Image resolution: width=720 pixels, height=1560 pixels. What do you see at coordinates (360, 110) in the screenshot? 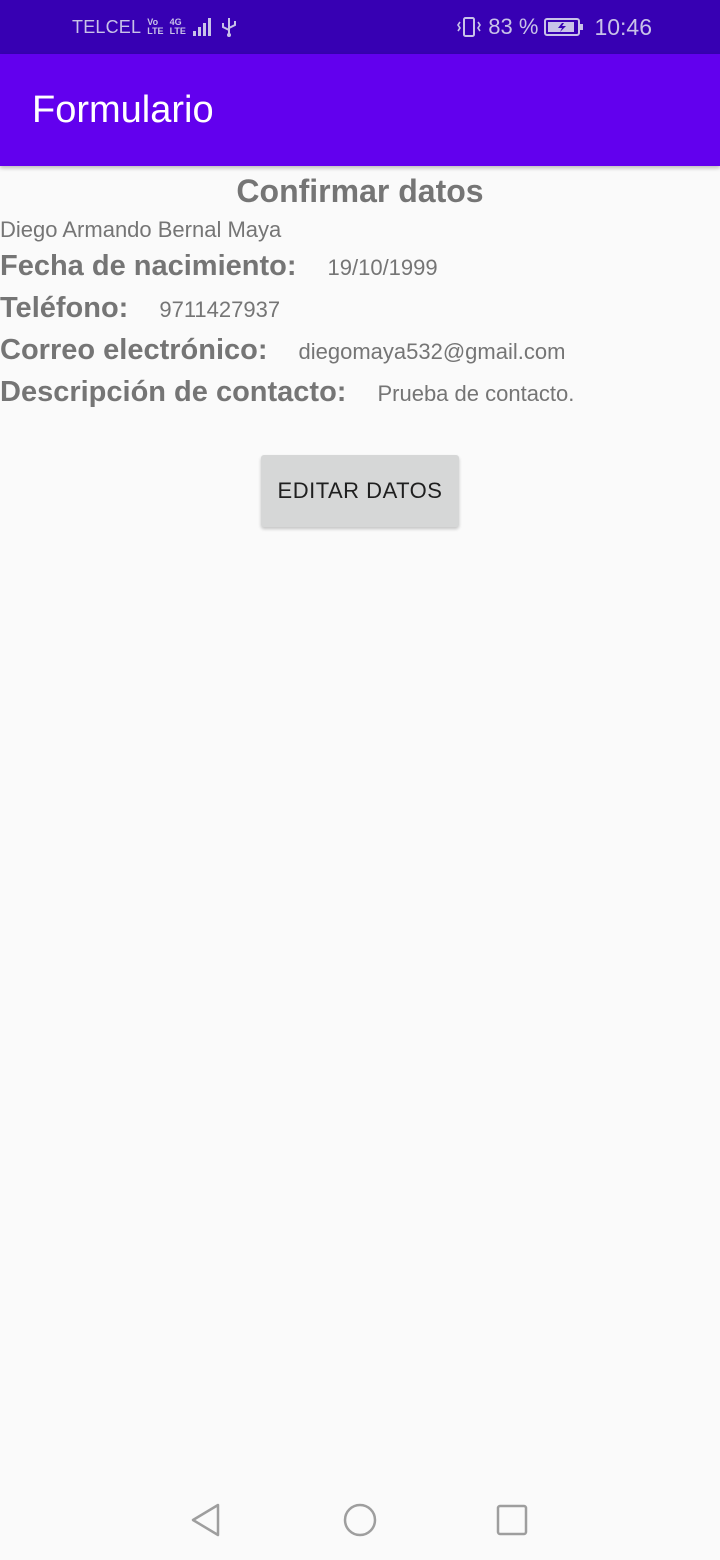
I see `app-bar: Formulario` at bounding box center [360, 110].